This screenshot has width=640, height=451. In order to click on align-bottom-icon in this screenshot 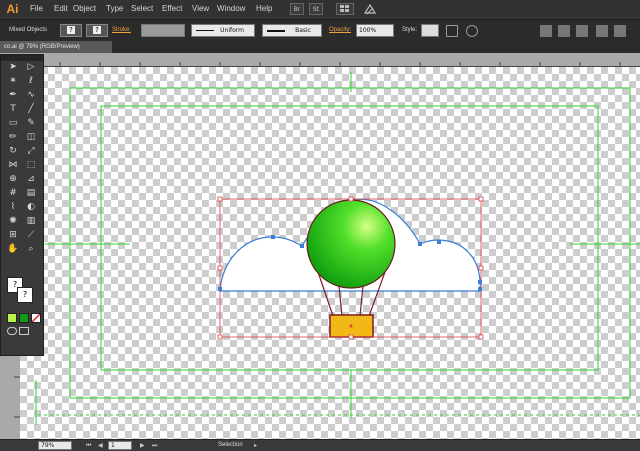, I will do `click(620, 31)`.